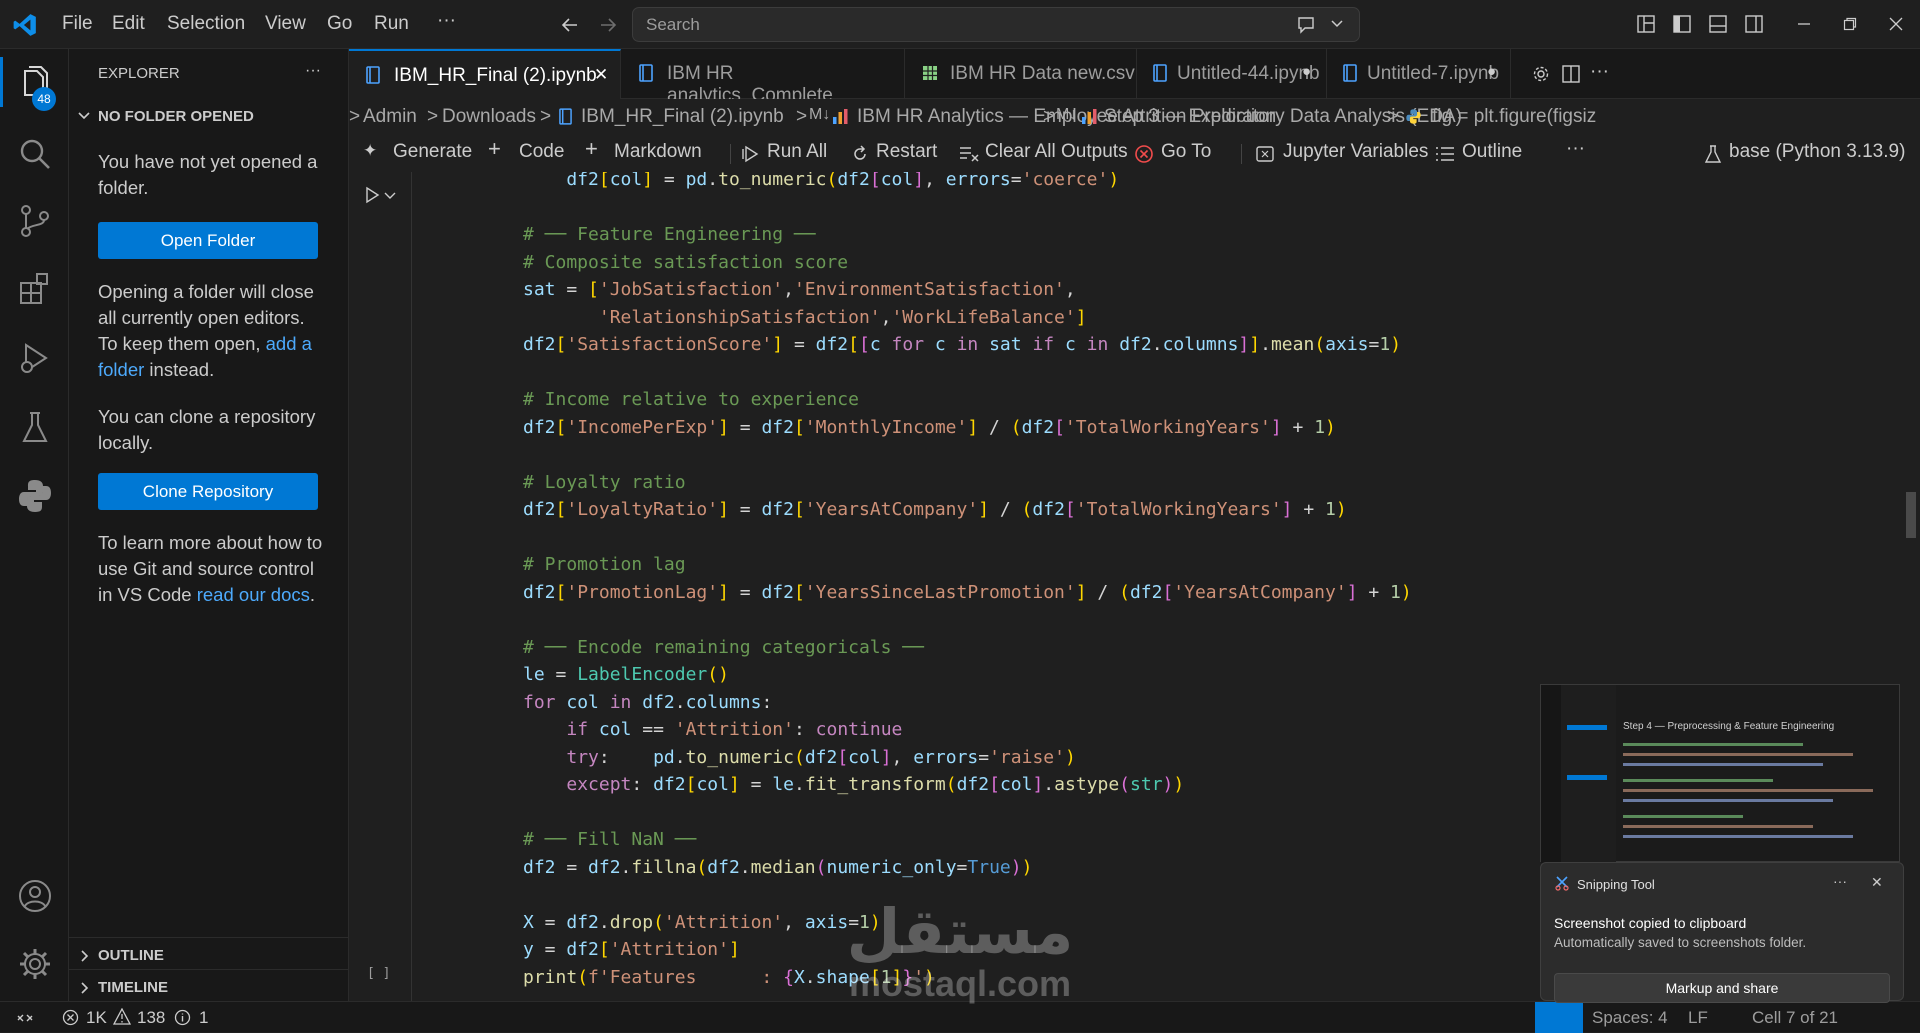 The image size is (1920, 1033). What do you see at coordinates (35, 154) in the screenshot?
I see `search-icon` at bounding box center [35, 154].